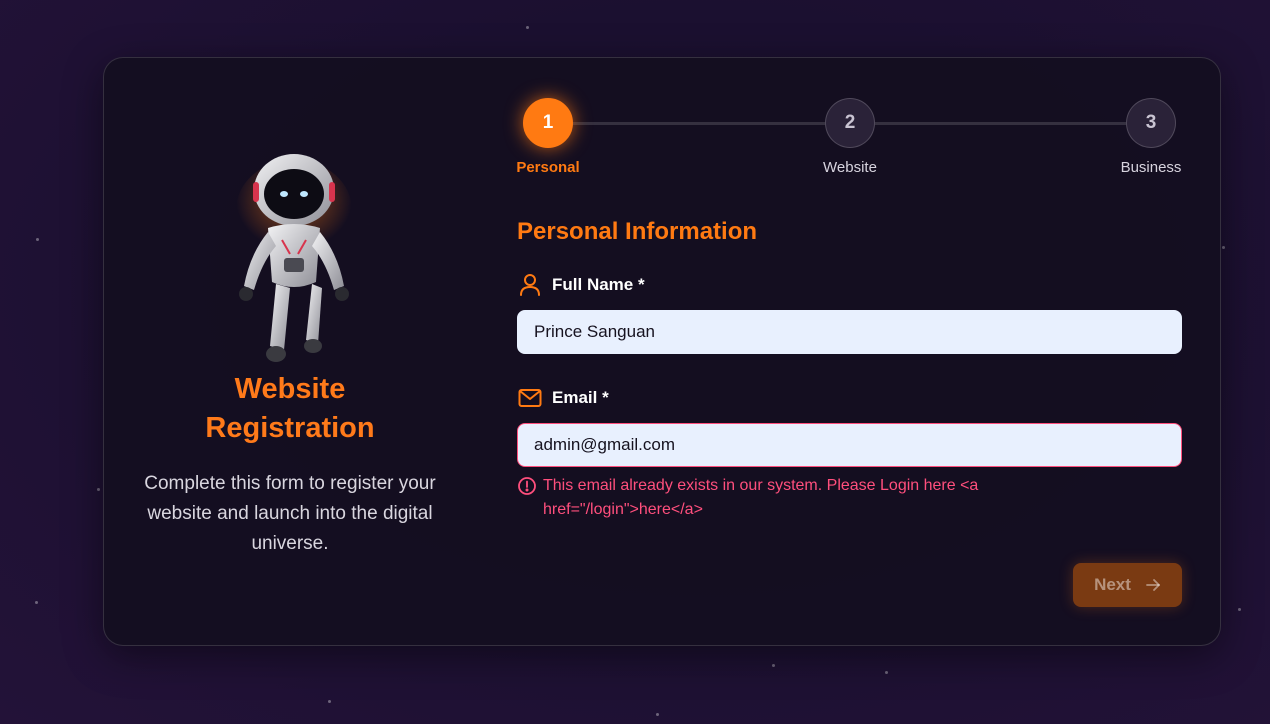 The image size is (1270, 724). What do you see at coordinates (290, 408) in the screenshot?
I see `left-panel-title: Website Registration` at bounding box center [290, 408].